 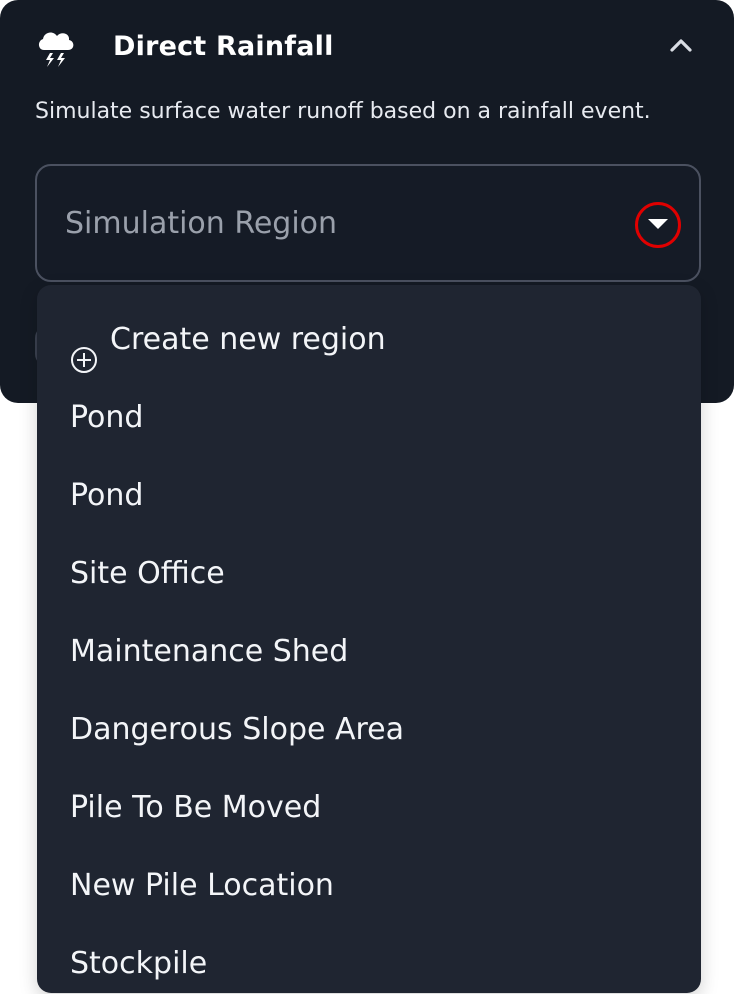 I want to click on menu-item-dangerous-slope-area: Dangerous Slope Area, so click(x=369, y=730).